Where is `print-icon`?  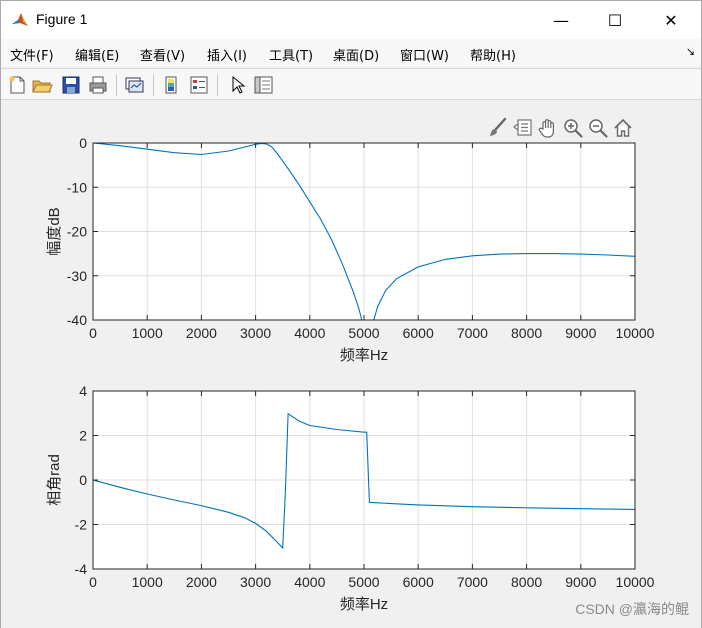 print-icon is located at coordinates (98, 85).